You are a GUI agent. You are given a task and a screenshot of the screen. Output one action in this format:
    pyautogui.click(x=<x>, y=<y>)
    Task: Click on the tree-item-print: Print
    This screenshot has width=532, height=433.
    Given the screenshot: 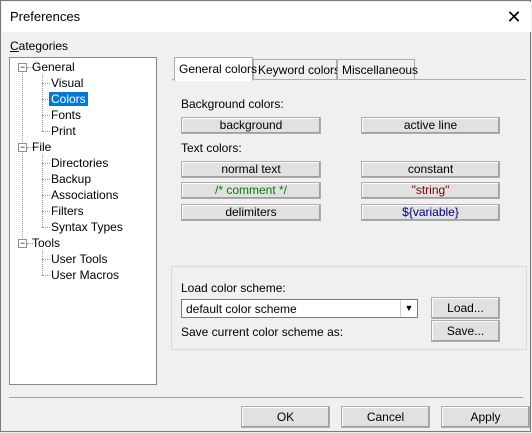 What is the action you would take?
    pyautogui.click(x=63, y=131)
    